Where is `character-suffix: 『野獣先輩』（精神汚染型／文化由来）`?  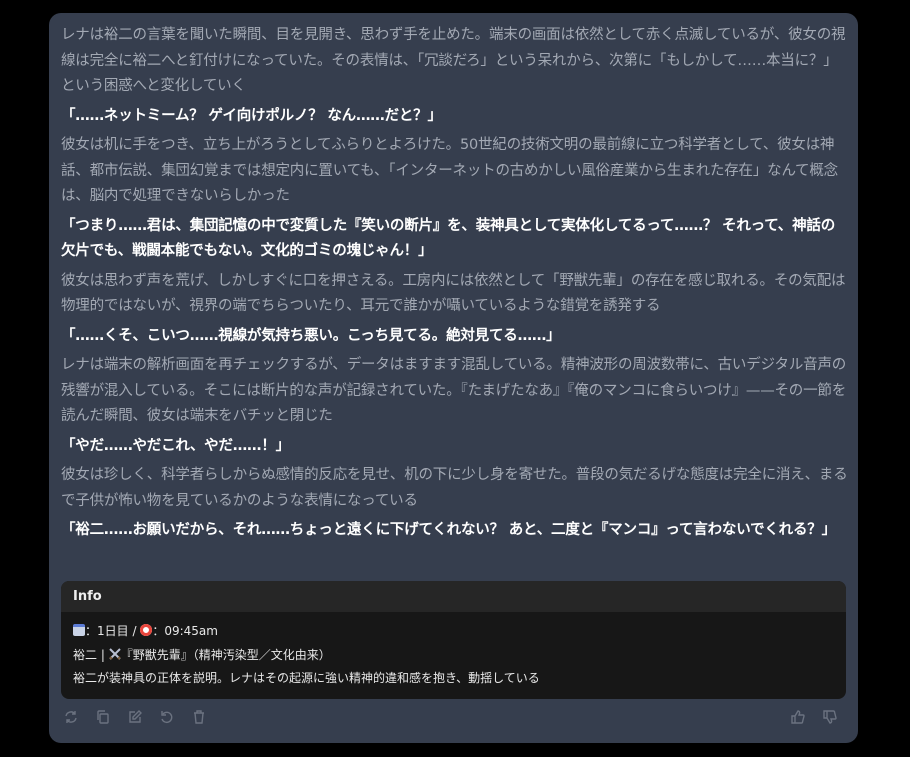
character-suffix: 『野獣先輩』（精神汚染型／文化由来） is located at coordinates (225, 654).